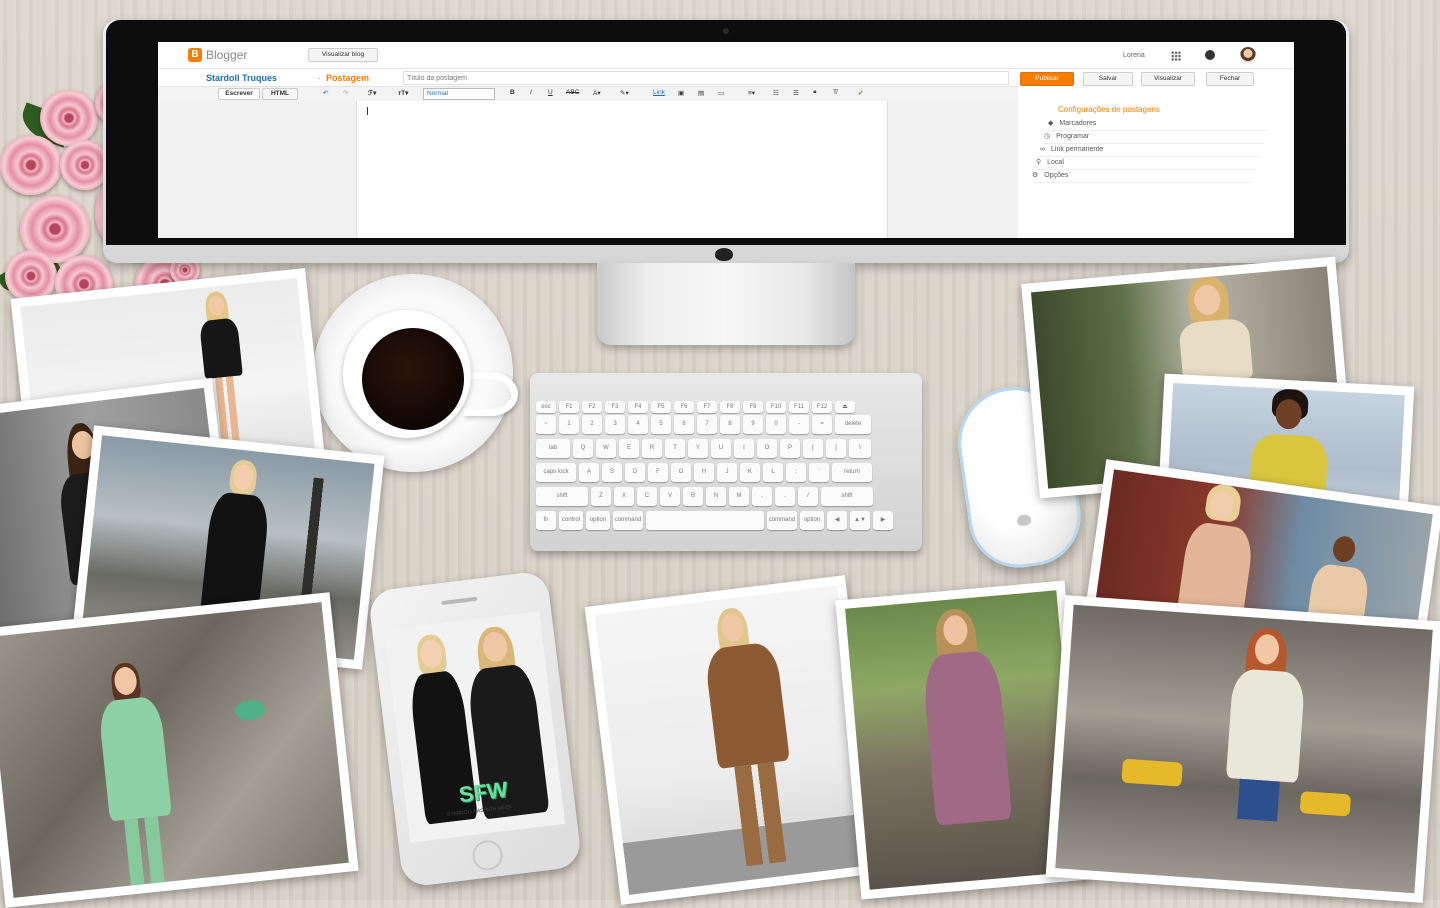  I want to click on key: S, so click(612, 472).